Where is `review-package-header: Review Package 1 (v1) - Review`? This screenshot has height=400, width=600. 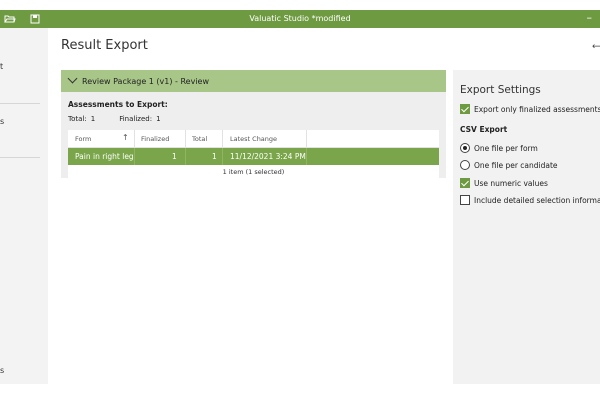
review-package-header: Review Package 1 (v1) - Review is located at coordinates (253, 81).